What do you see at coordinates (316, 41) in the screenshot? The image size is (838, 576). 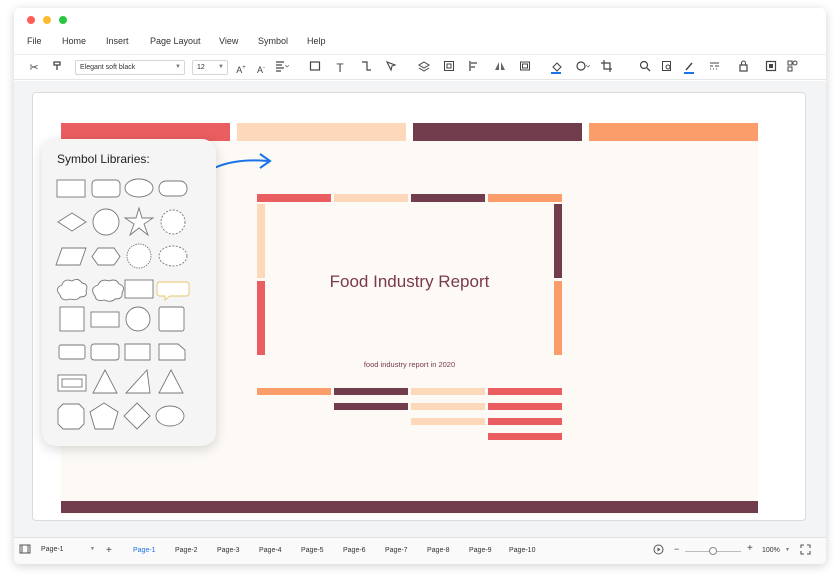 I see `menu-help: Help` at bounding box center [316, 41].